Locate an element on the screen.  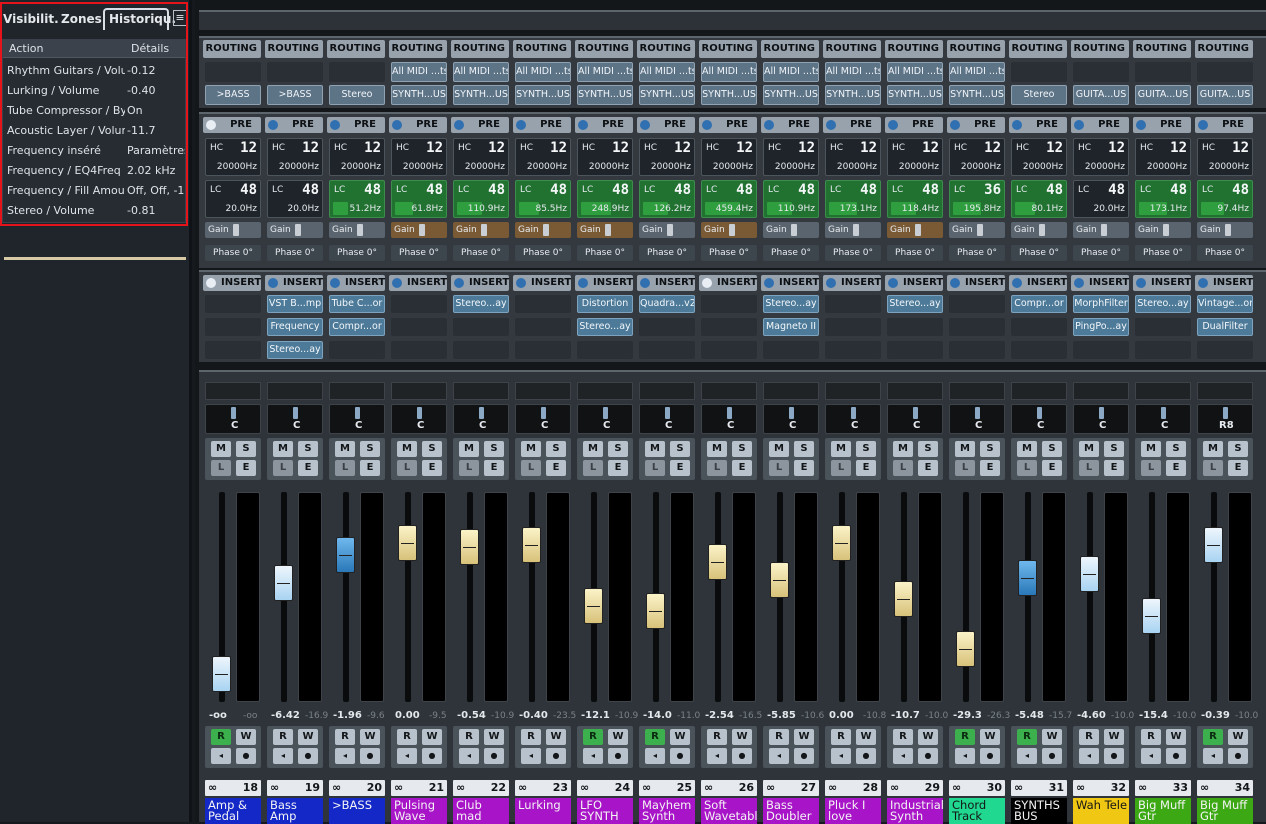
channel-name-label: Industrial Synth is located at coordinates (915, 811).